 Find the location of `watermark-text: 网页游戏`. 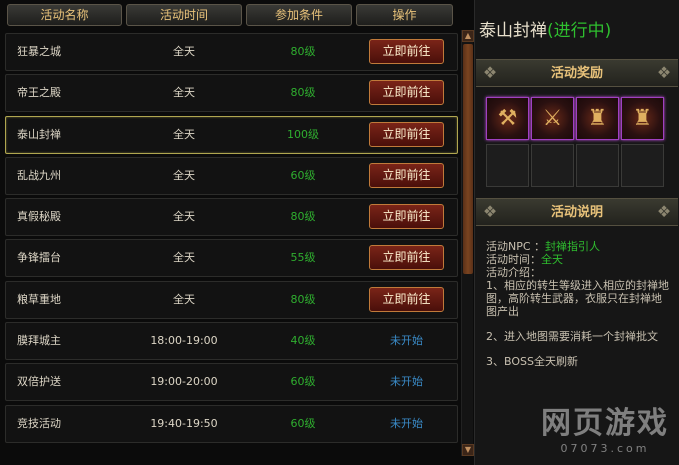

watermark-text: 网页游戏 is located at coordinates (605, 423).